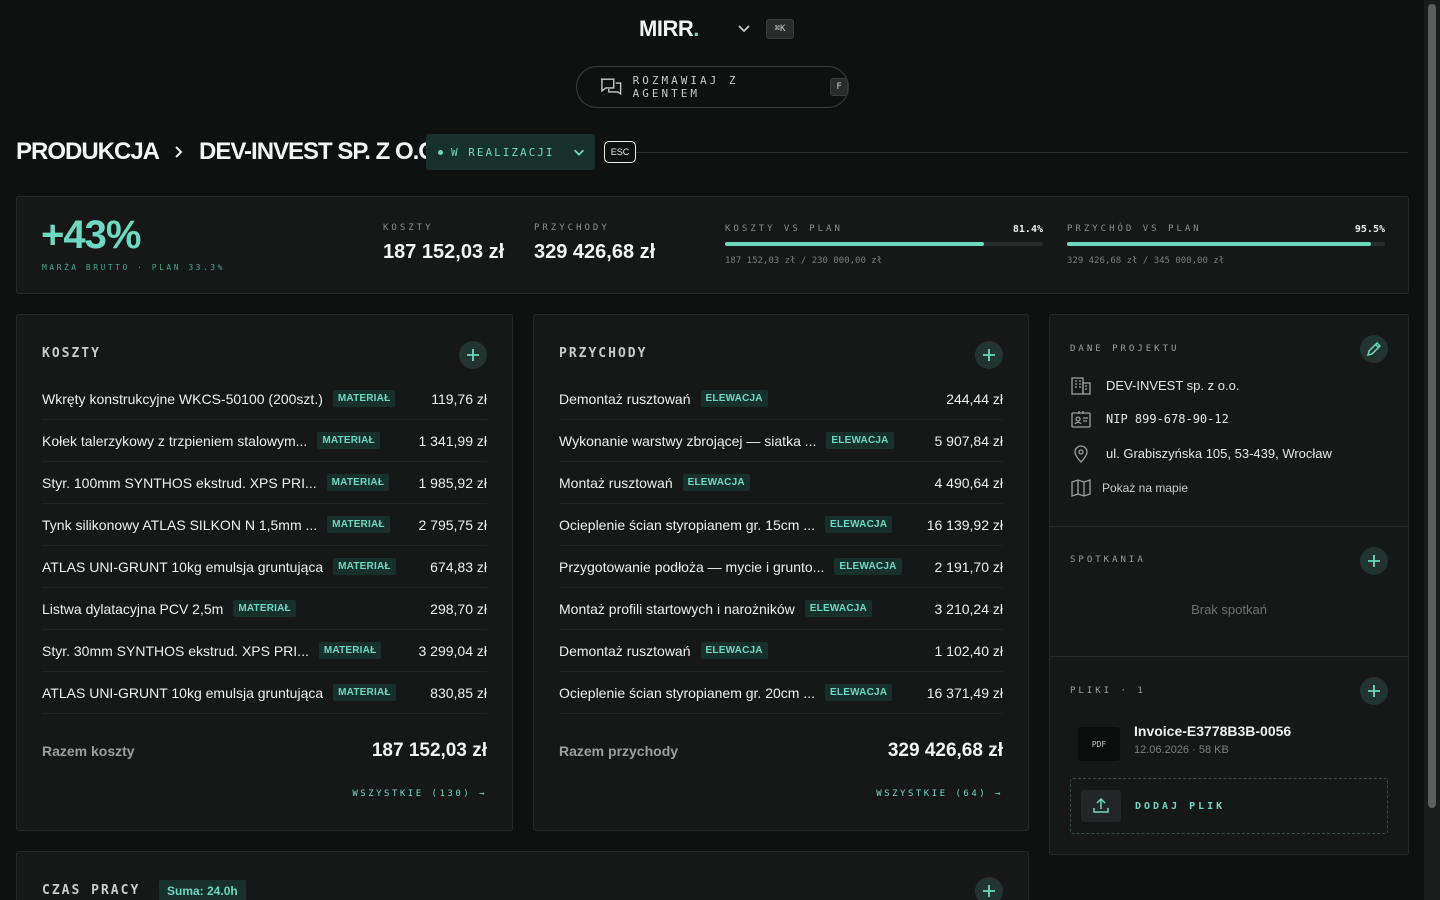 This screenshot has height=900, width=1440. Describe the element at coordinates (989, 355) in the screenshot. I see `add-revenue-button` at that location.